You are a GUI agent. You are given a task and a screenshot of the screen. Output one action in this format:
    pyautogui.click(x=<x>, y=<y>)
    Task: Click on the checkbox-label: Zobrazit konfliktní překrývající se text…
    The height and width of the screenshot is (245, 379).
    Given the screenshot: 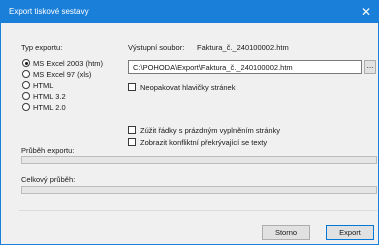 What is the action you would take?
    pyautogui.click(x=204, y=142)
    